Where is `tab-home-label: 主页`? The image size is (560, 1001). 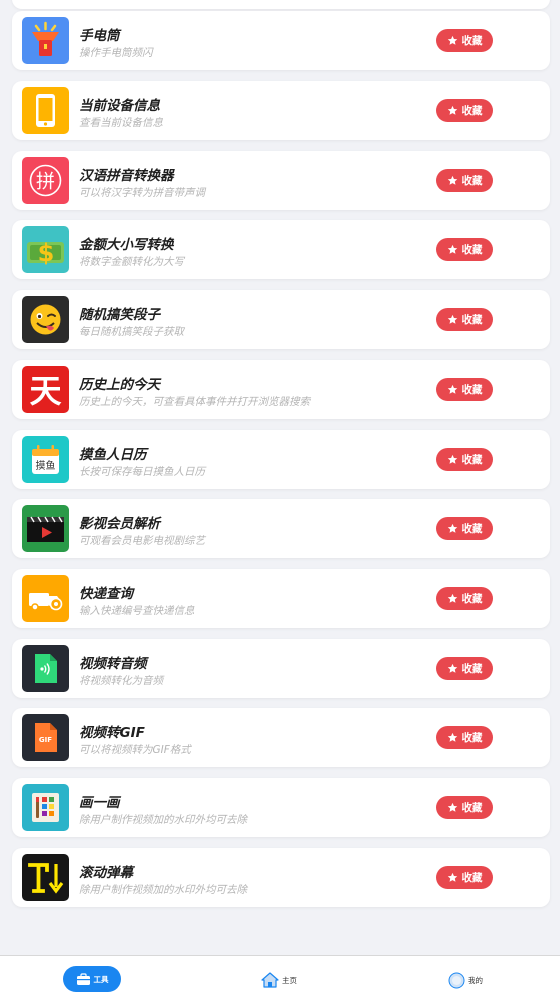 tab-home-label: 主页 is located at coordinates (289, 980).